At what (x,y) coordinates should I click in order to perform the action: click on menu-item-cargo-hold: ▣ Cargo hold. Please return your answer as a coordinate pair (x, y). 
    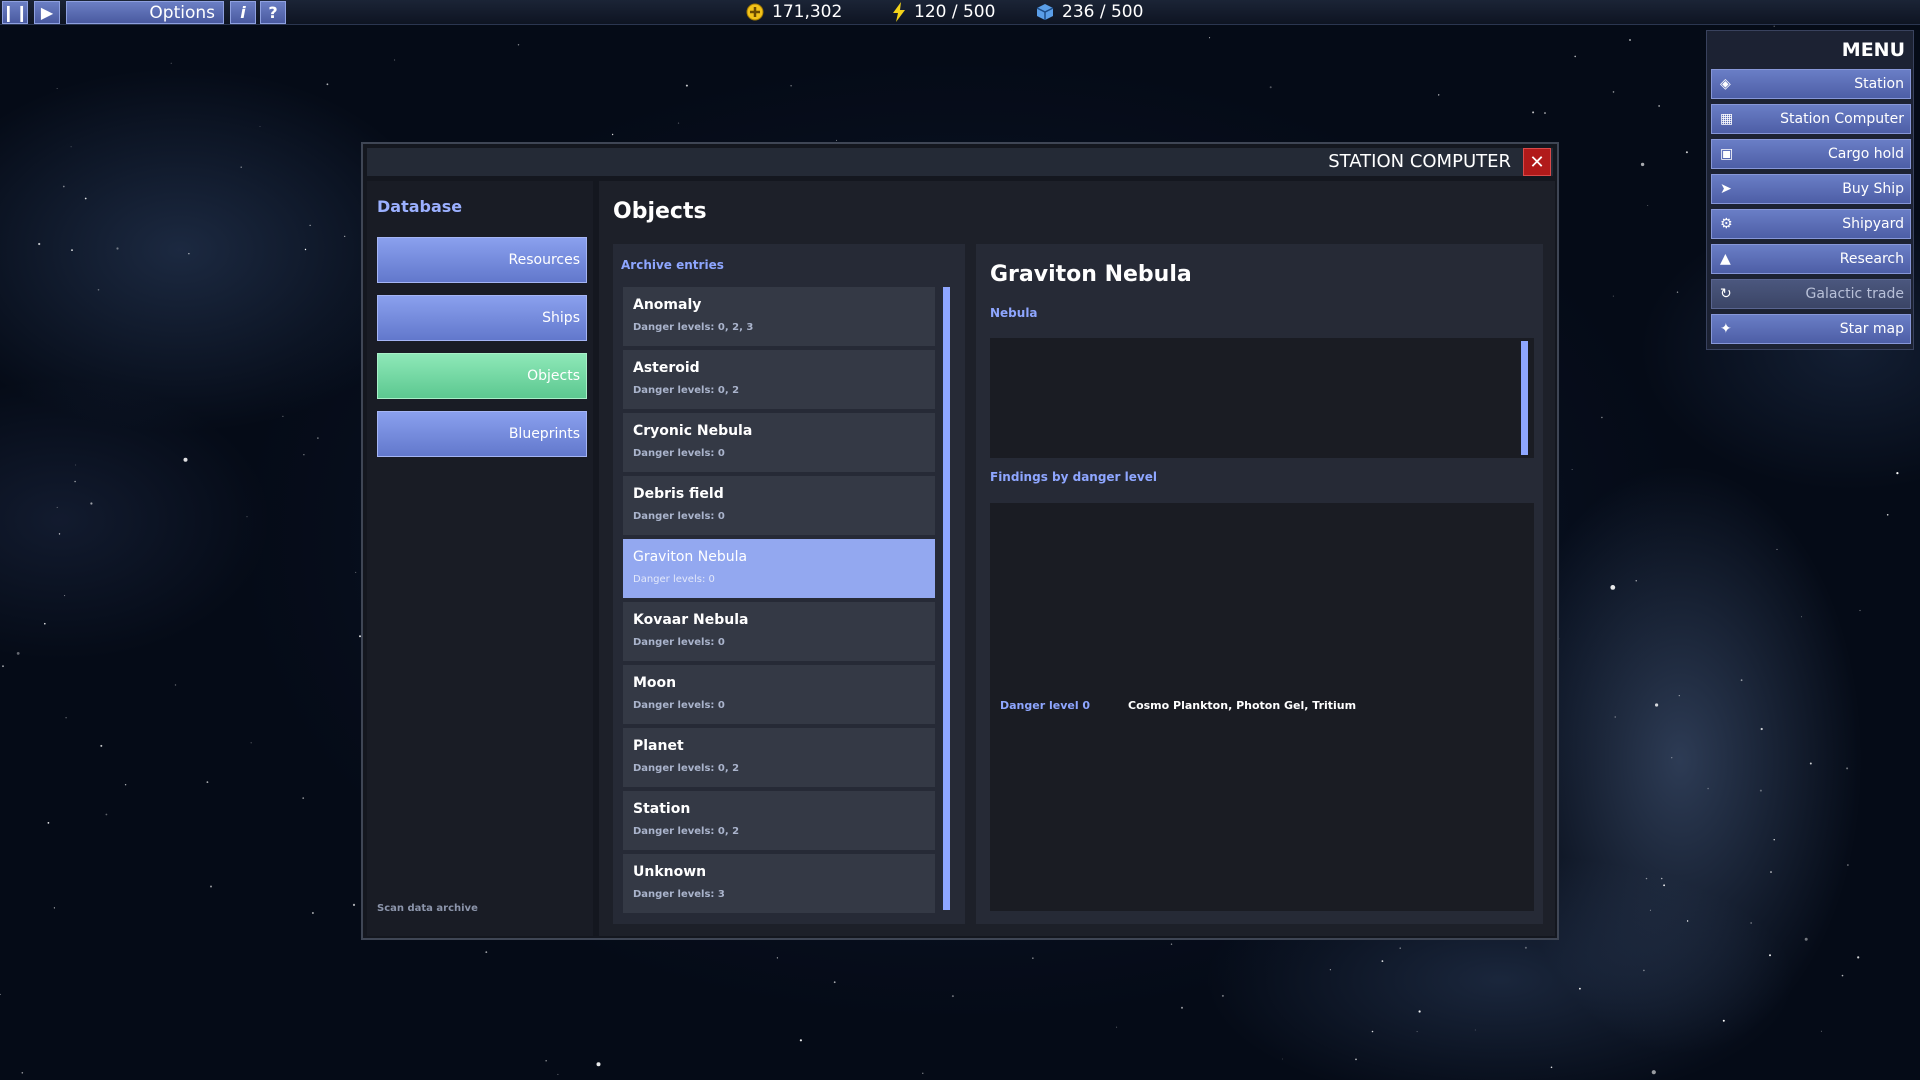
    Looking at the image, I should click on (1811, 154).